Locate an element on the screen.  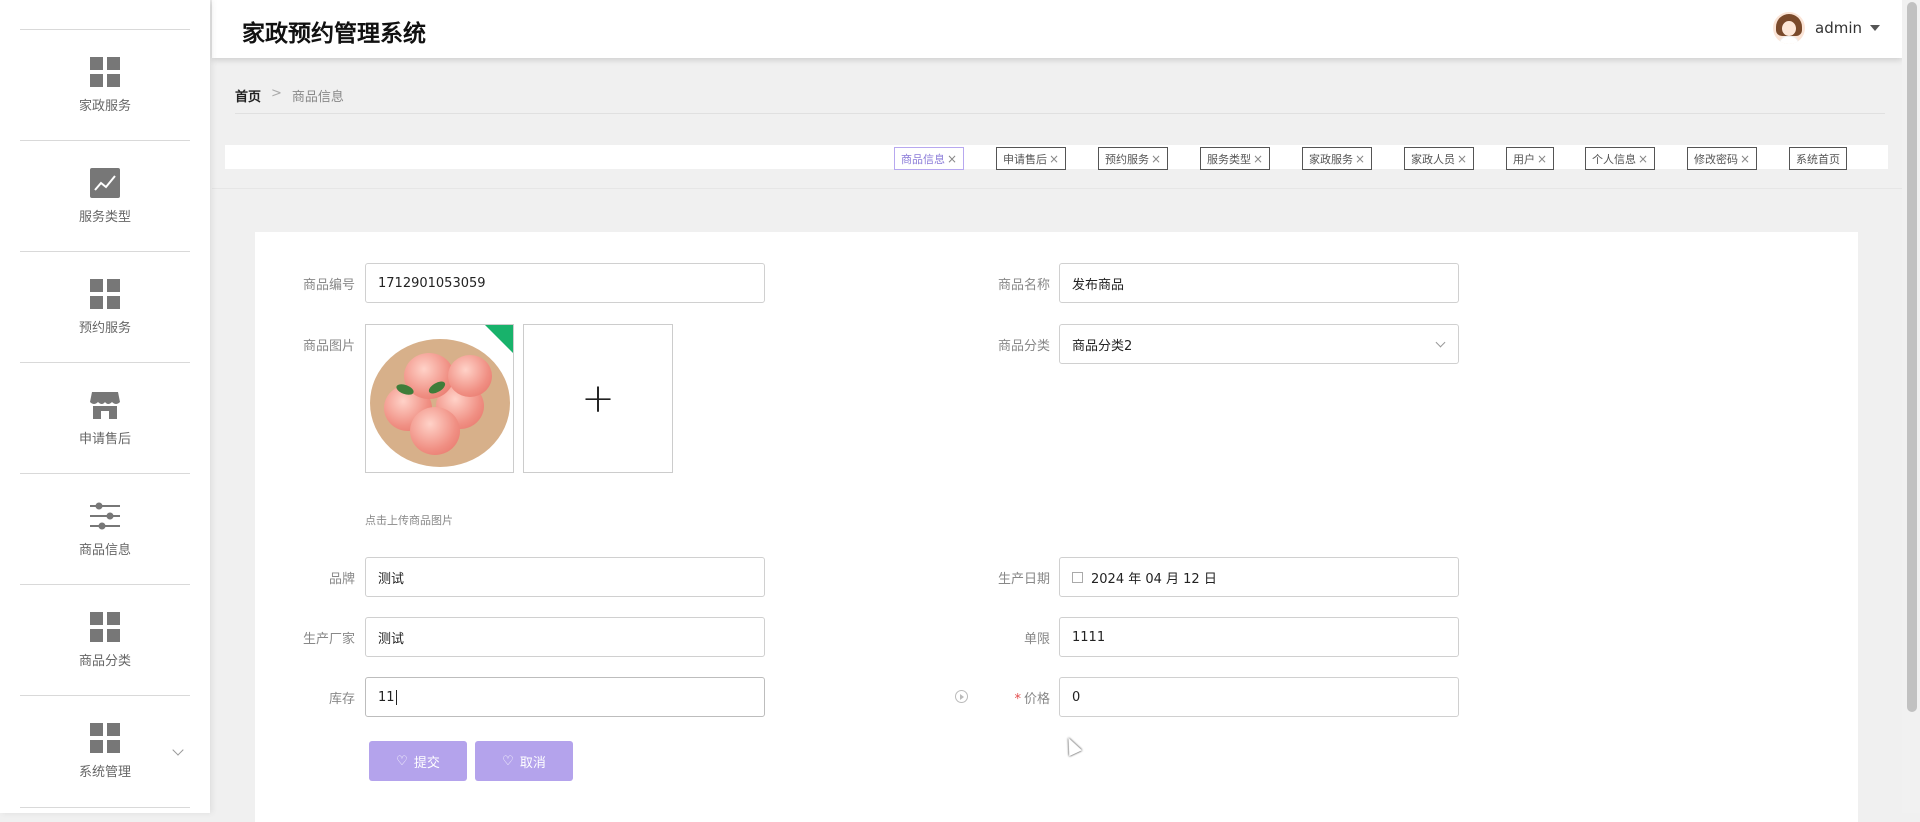
scrollbar-thumb is located at coordinates (1912, 357).